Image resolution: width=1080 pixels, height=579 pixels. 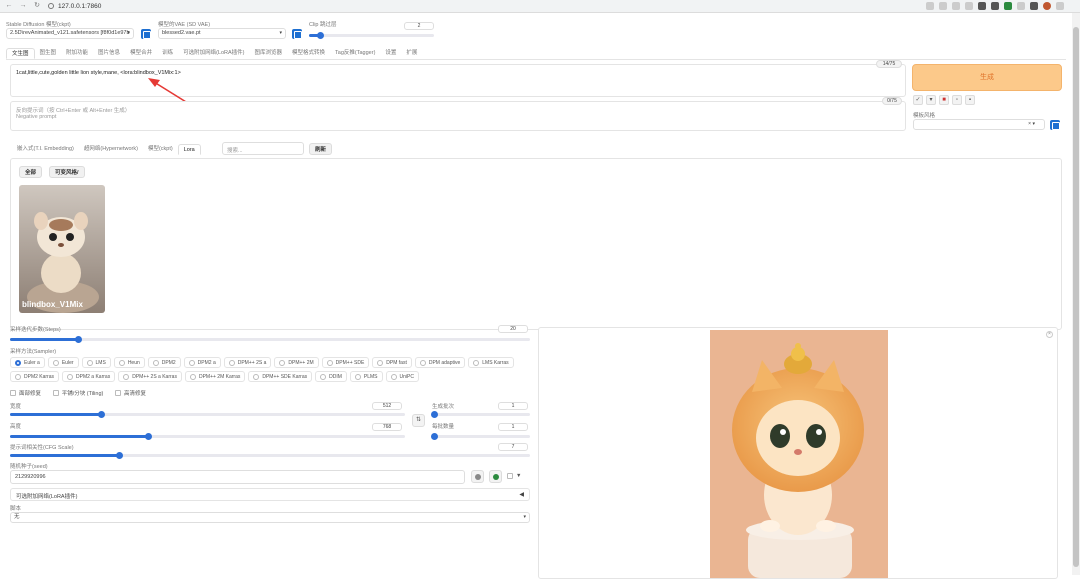 What do you see at coordinates (270, 517) in the screenshot?
I see `script-select: 无 ▾` at bounding box center [270, 517].